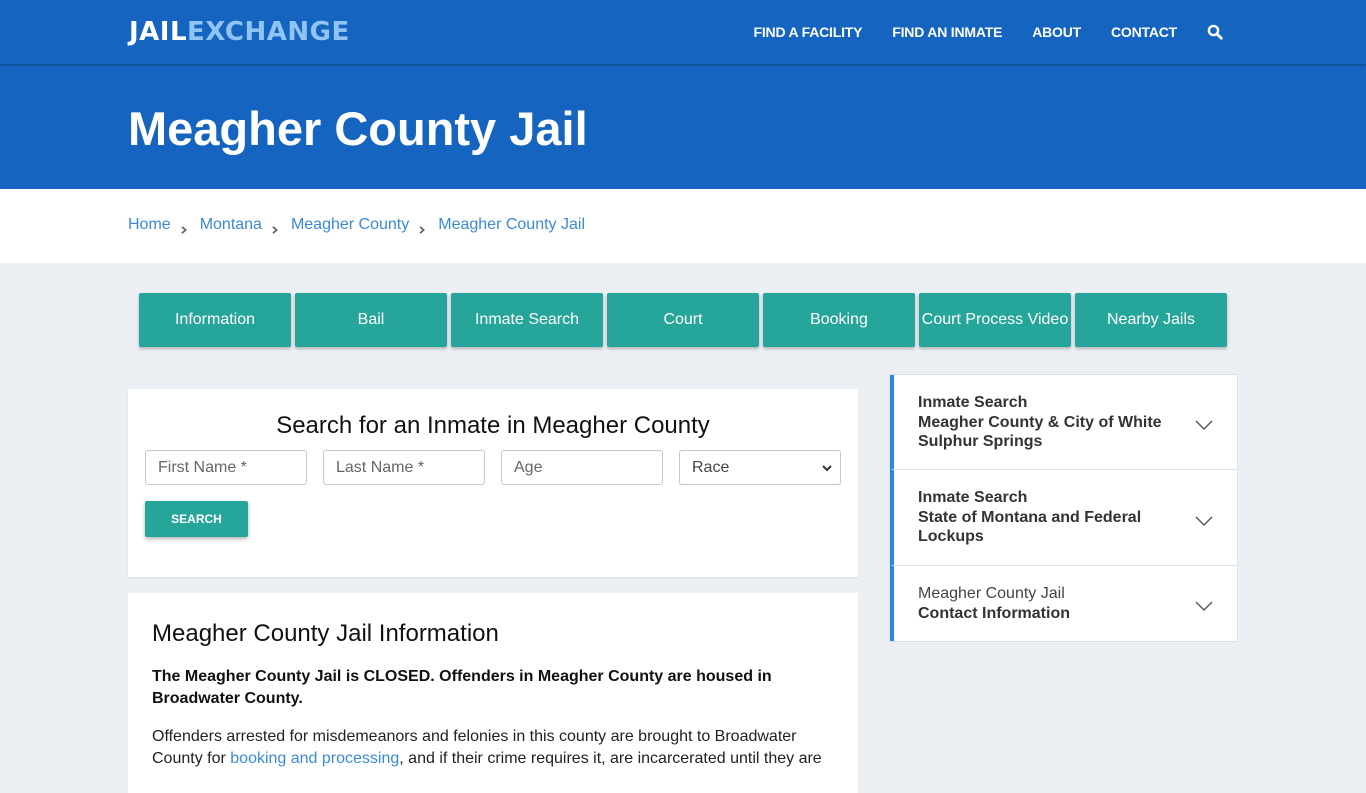 The width and height of the screenshot is (1366, 793). Describe the element at coordinates (350, 225) in the screenshot. I see `breadcrumb-meagher-county: Meagher County` at that location.